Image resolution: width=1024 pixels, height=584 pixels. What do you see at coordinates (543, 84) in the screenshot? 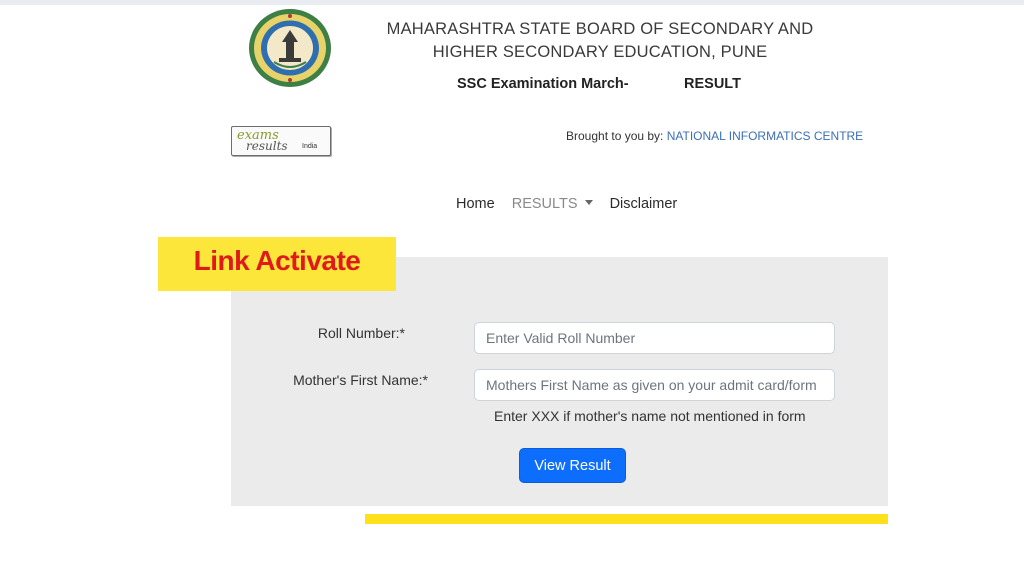
I see `exam-name: SSC Examination March-` at bounding box center [543, 84].